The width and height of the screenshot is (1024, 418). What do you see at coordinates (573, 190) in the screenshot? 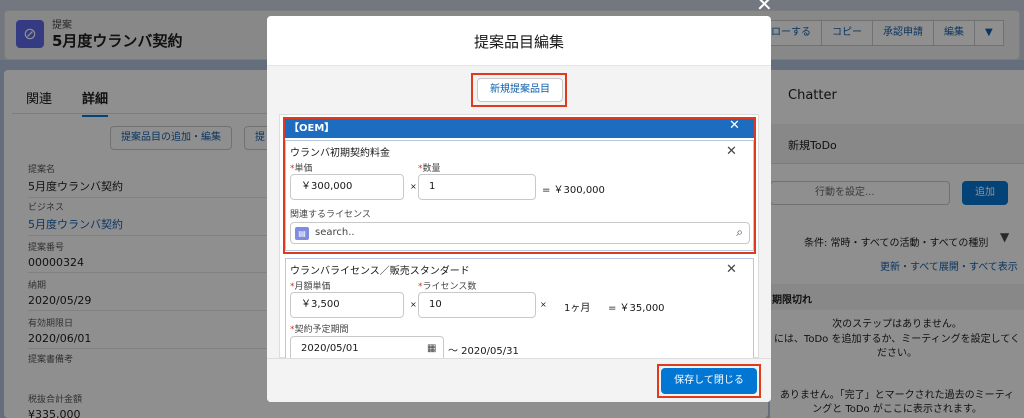
I see `item-subtotal: = ￥300,000` at bounding box center [573, 190].